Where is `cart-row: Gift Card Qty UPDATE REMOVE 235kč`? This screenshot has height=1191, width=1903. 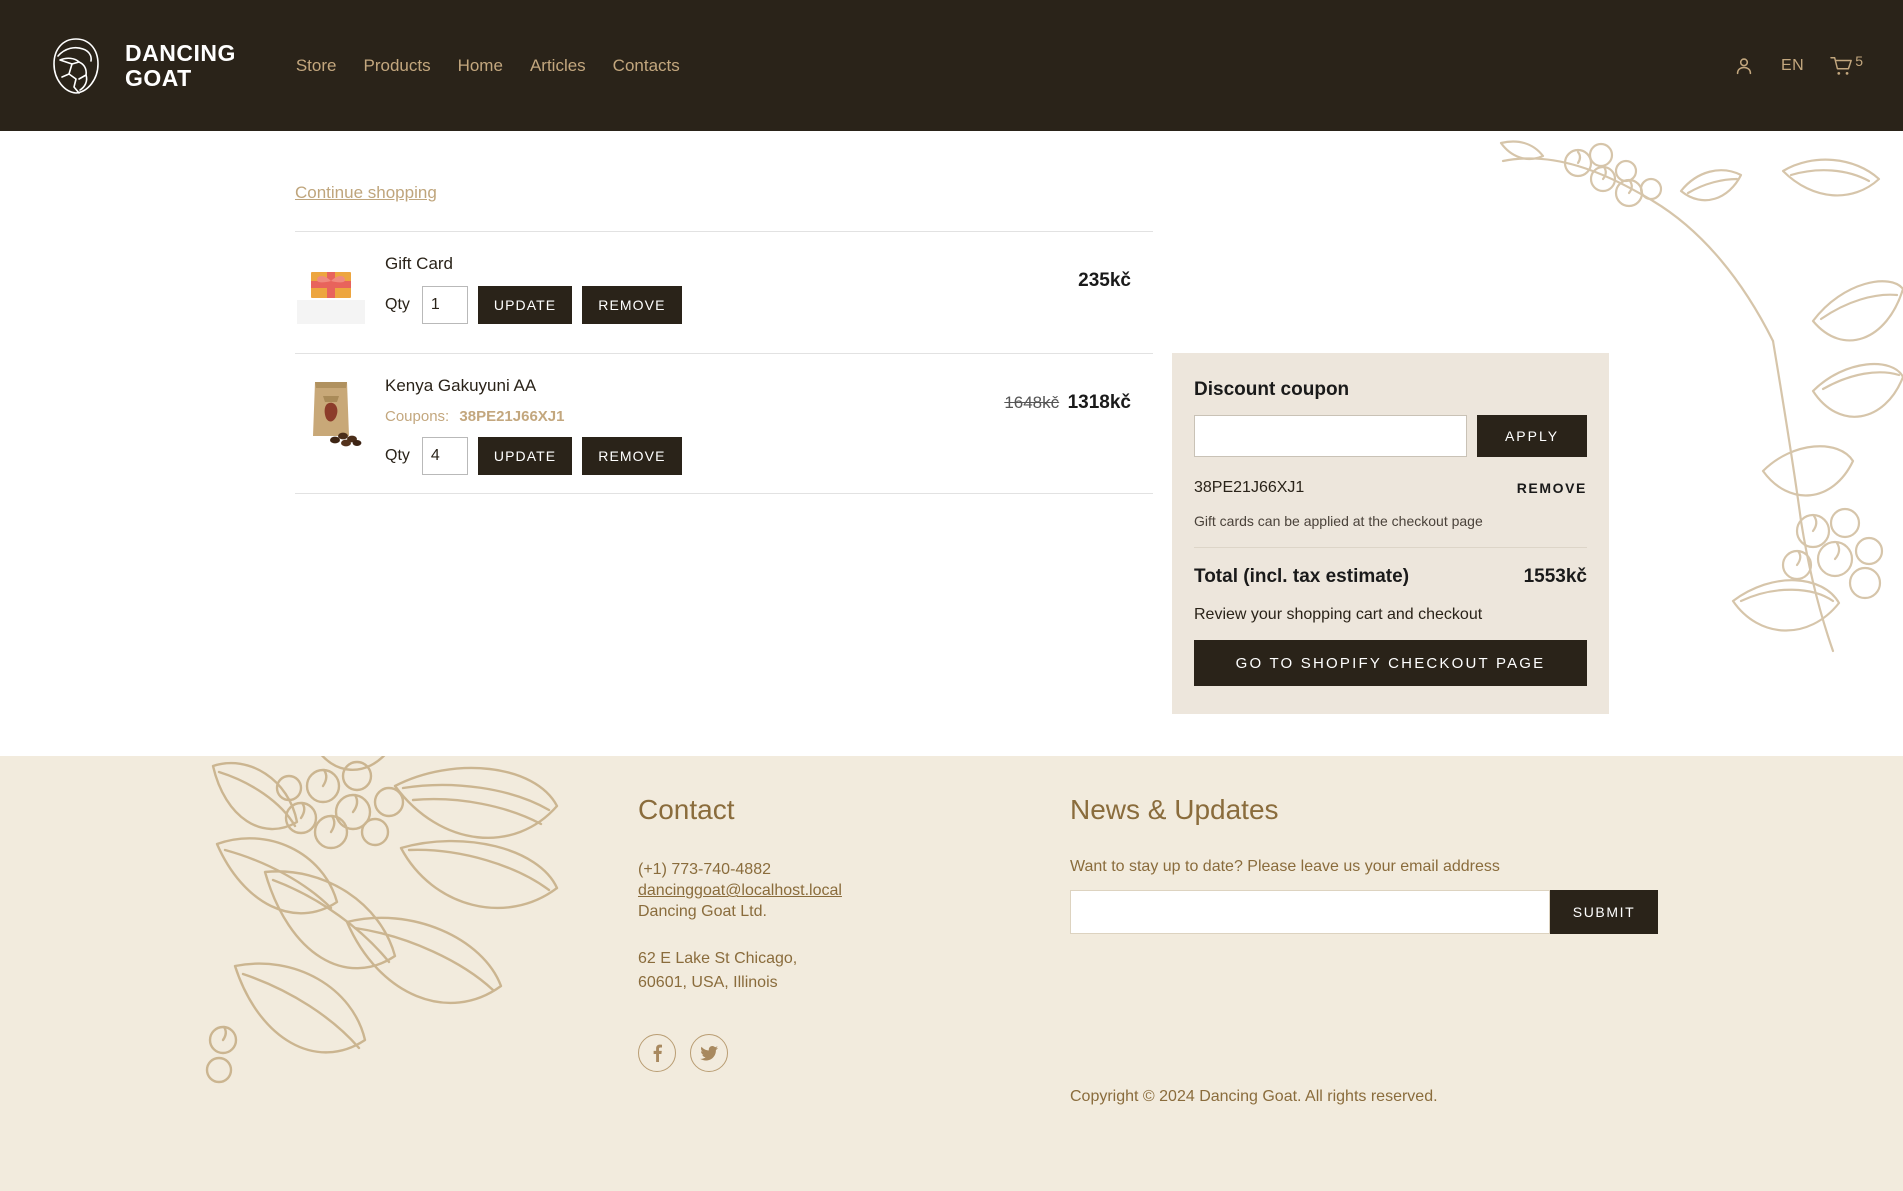
cart-row: Gift Card Qty UPDATE REMOVE 235kč is located at coordinates (724, 292).